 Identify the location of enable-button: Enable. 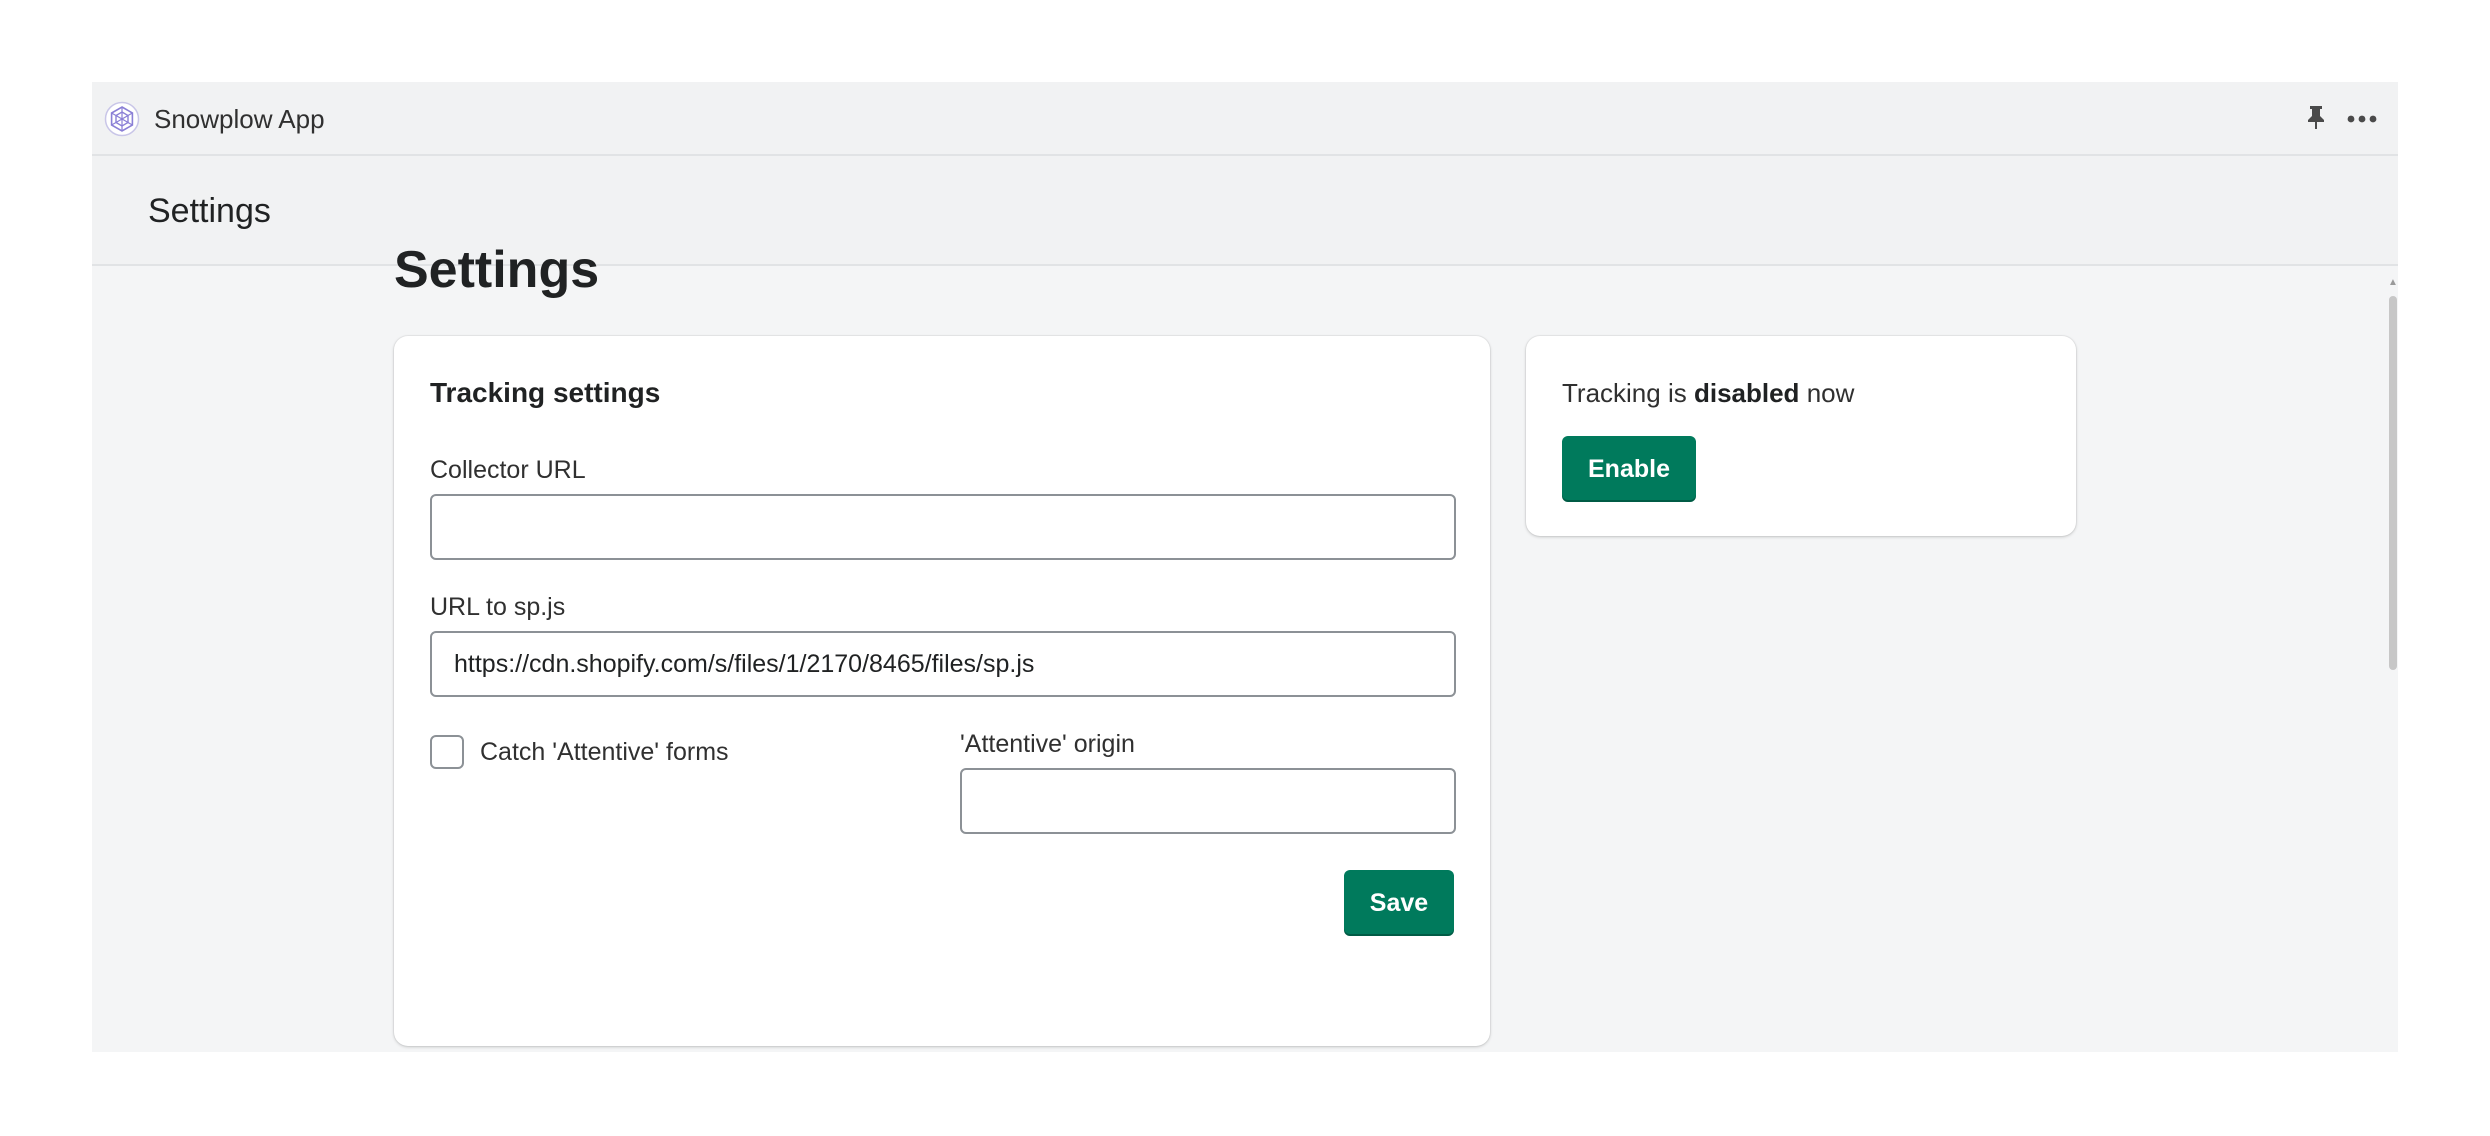
(1629, 469).